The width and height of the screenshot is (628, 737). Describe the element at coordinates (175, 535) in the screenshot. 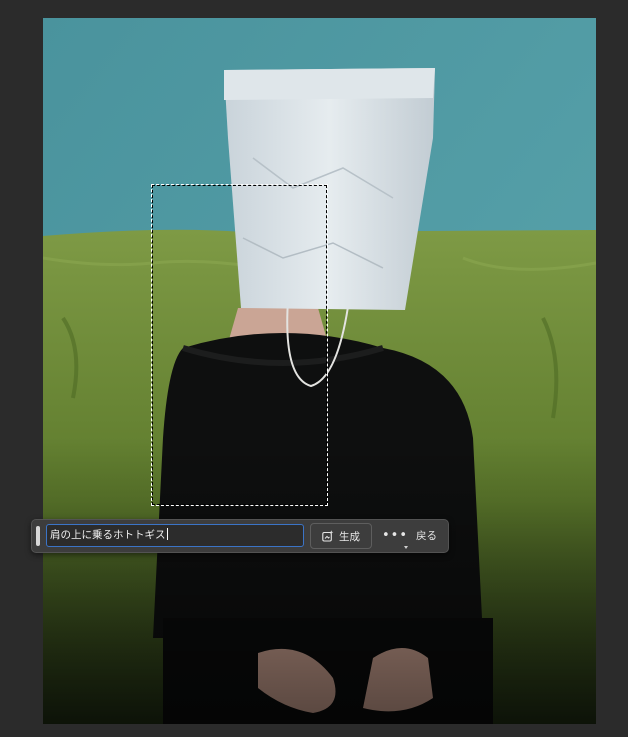

I see `generative-prompt-input: 肩の上に乗るホトトギス` at that location.